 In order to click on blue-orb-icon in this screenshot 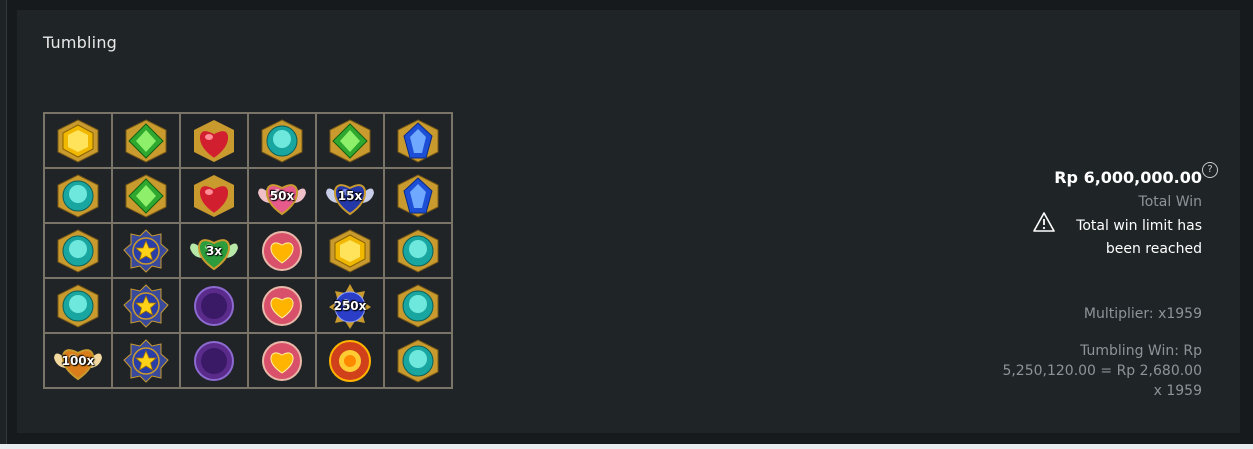, I will do `click(350, 306)`.